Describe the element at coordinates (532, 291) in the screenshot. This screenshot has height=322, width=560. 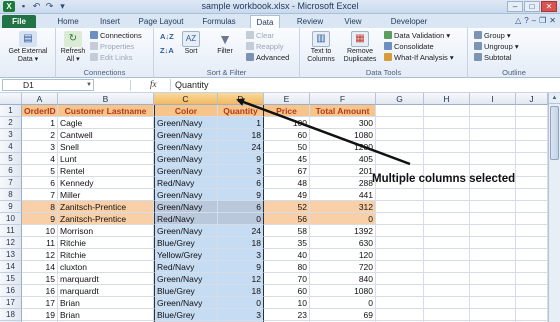
I see `cell-j16` at that location.